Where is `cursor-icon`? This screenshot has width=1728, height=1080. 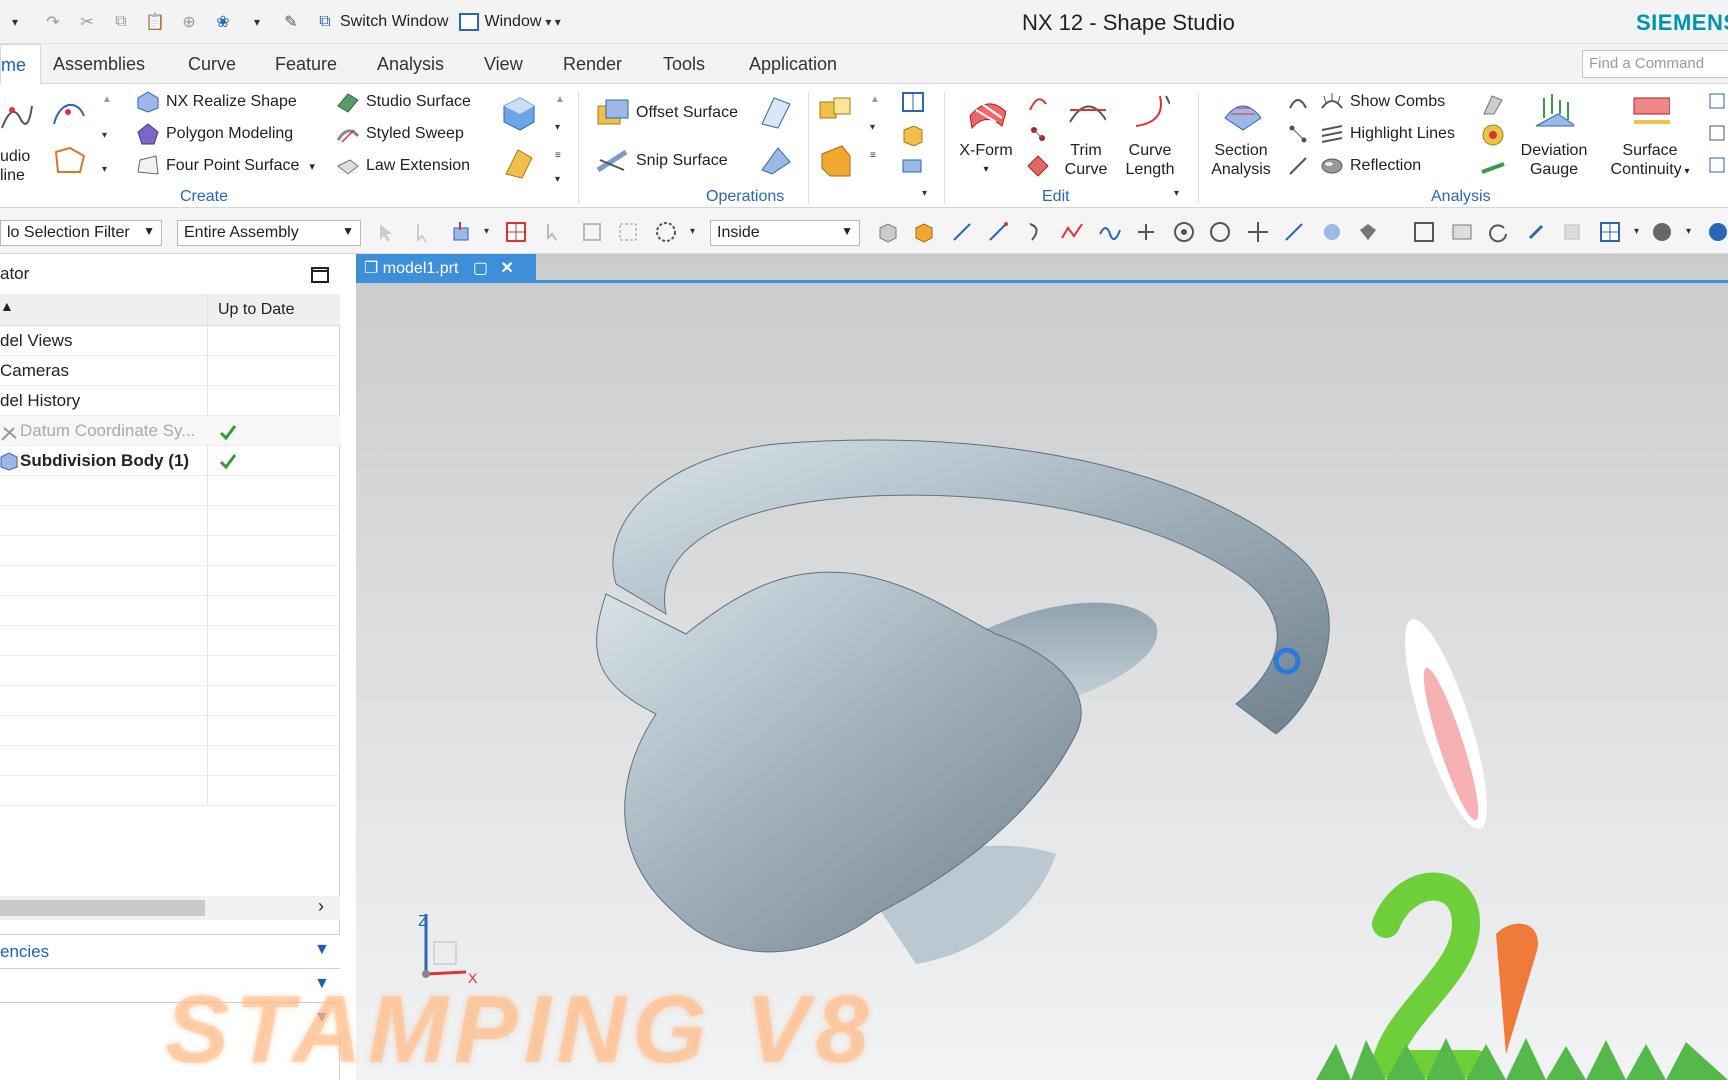
cursor-icon is located at coordinates (554, 232).